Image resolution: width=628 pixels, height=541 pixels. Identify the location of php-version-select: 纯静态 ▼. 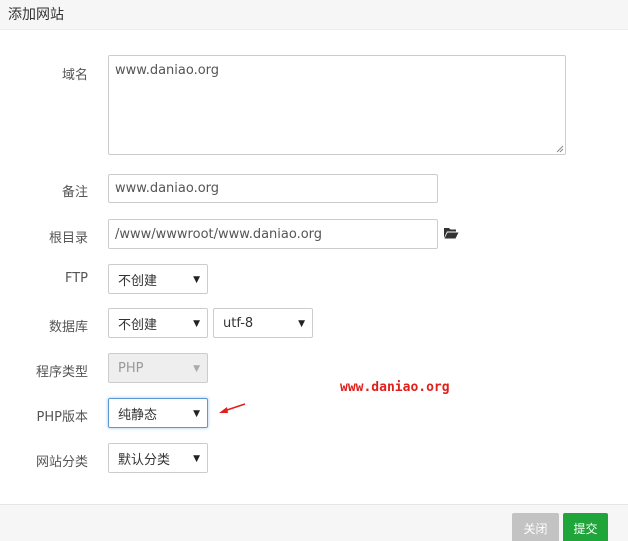
(158, 413).